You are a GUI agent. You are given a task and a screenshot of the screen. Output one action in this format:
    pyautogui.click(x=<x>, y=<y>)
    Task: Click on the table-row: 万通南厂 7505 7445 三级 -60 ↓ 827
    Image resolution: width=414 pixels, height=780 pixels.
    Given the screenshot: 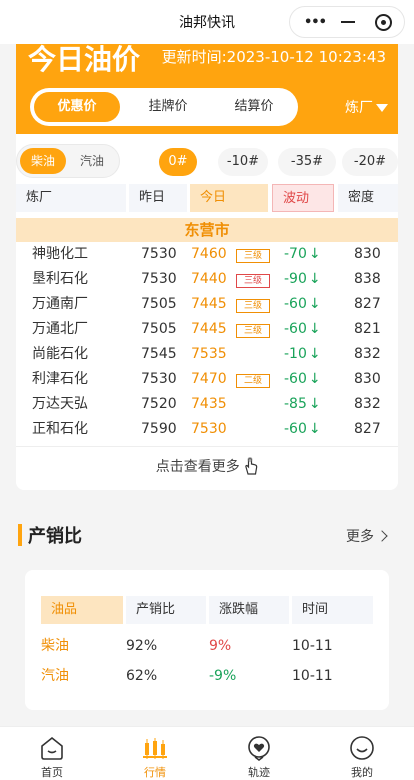 What is the action you would take?
    pyautogui.click(x=207, y=304)
    